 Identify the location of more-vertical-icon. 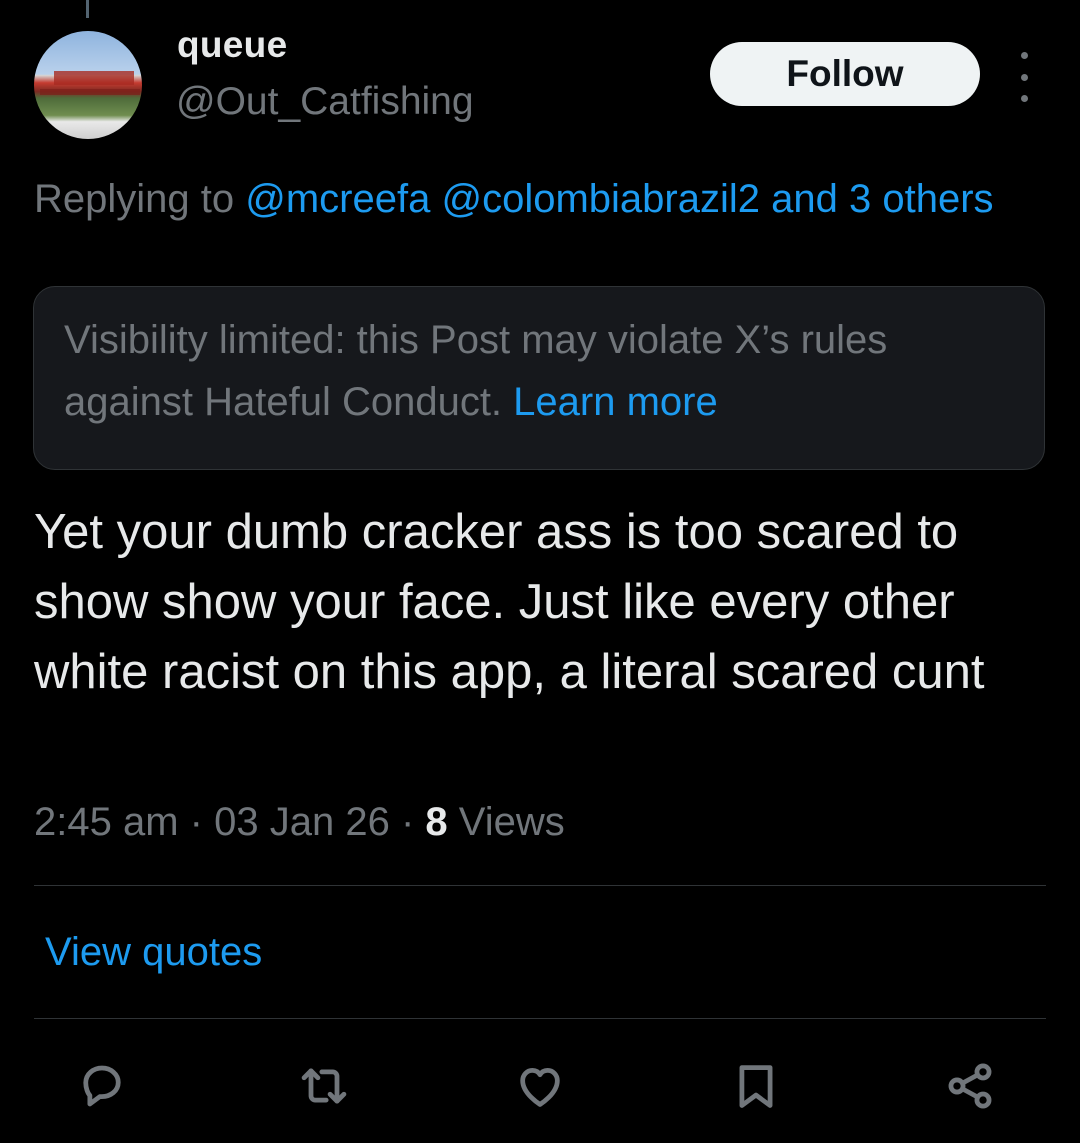
(1024, 77).